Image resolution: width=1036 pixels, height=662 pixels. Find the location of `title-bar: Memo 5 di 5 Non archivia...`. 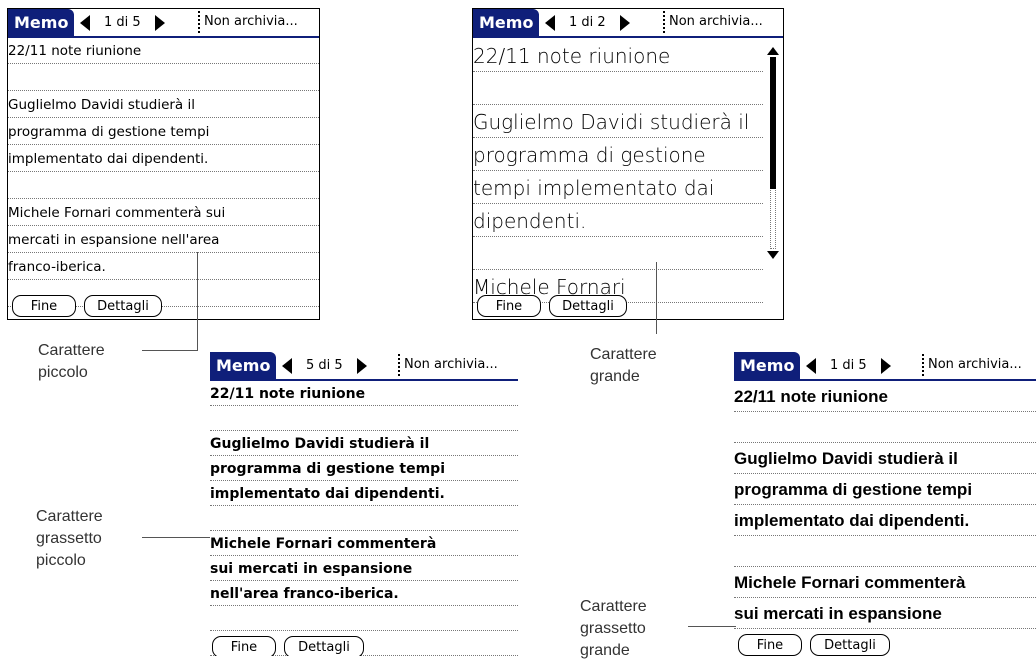

title-bar: Memo 5 di 5 Non archivia... is located at coordinates (364, 366).